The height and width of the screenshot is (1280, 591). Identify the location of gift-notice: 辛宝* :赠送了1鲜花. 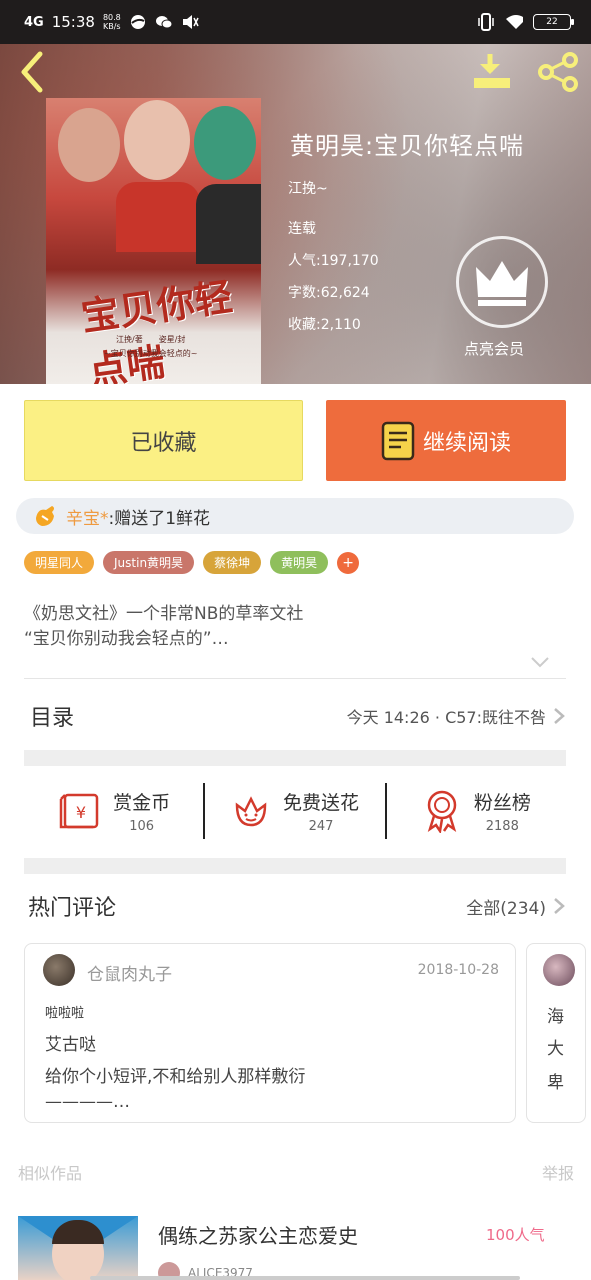
(295, 516).